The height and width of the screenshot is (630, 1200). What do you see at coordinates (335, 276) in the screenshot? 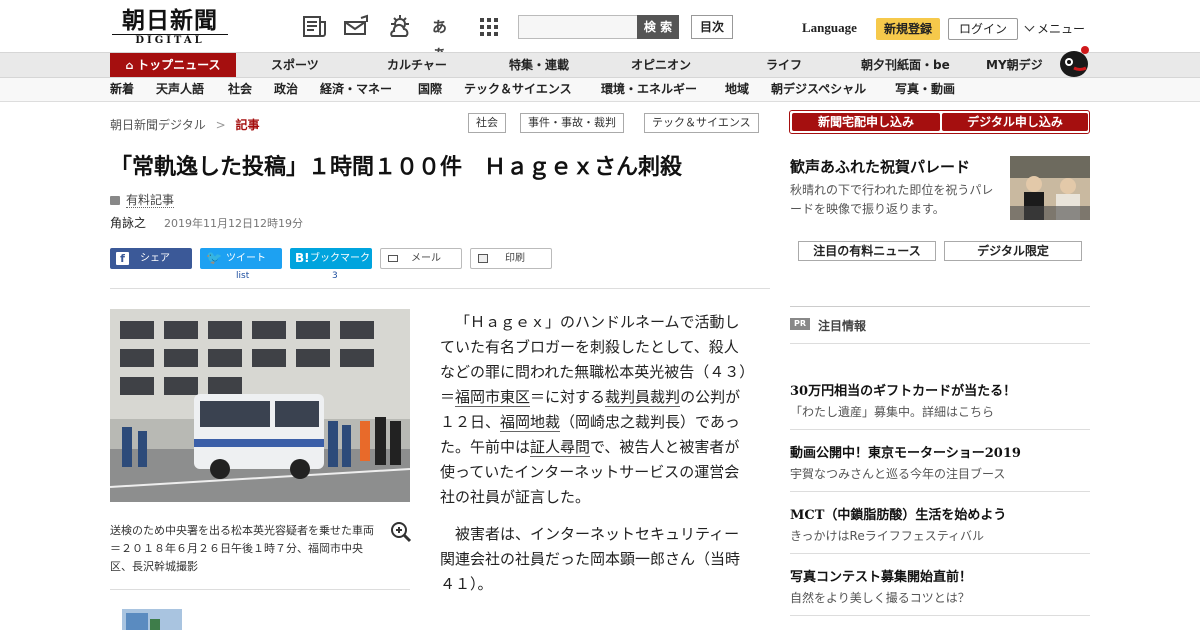
I see `hatena-count: 3` at bounding box center [335, 276].